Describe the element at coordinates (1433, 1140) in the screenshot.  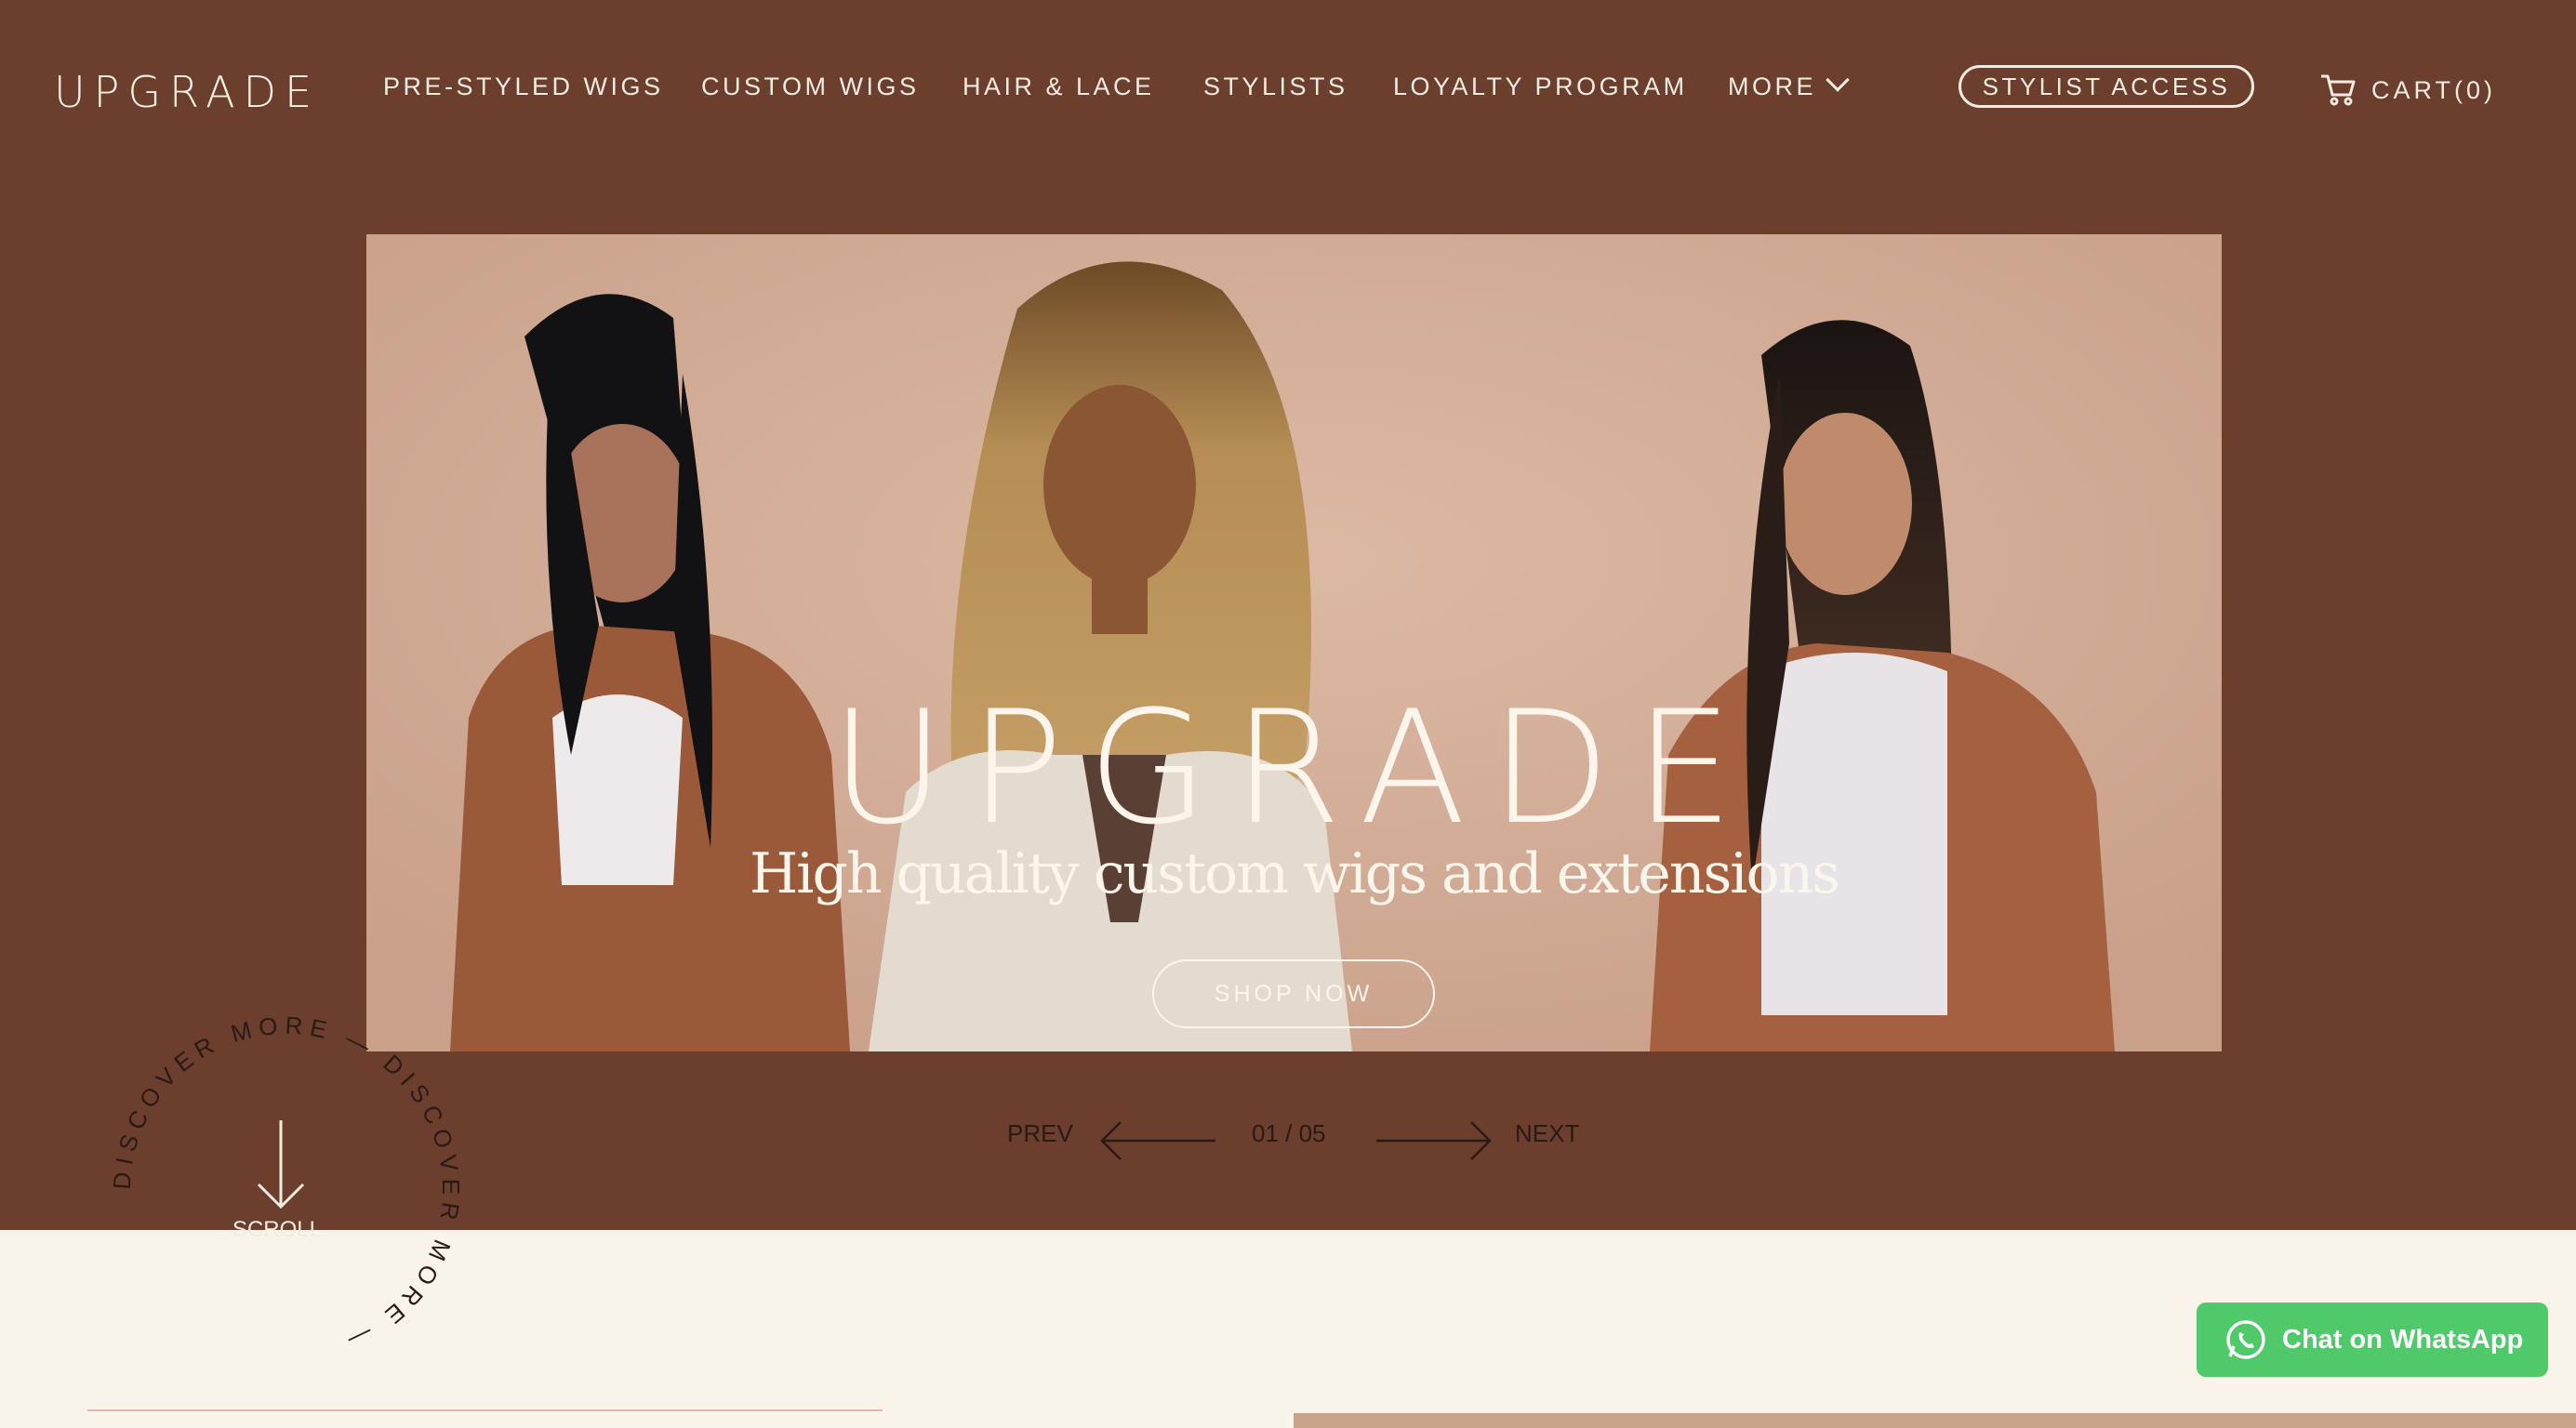
I see `arrow-right-icon` at that location.